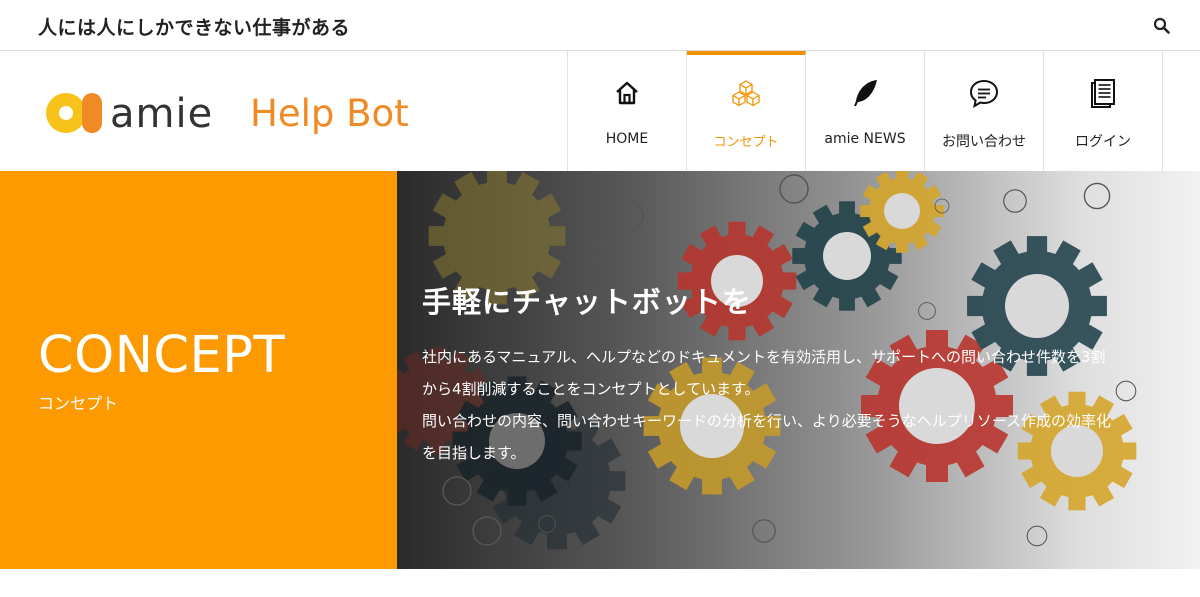  Describe the element at coordinates (162, 355) in the screenshot. I see `page-title: CONCEPT` at that location.